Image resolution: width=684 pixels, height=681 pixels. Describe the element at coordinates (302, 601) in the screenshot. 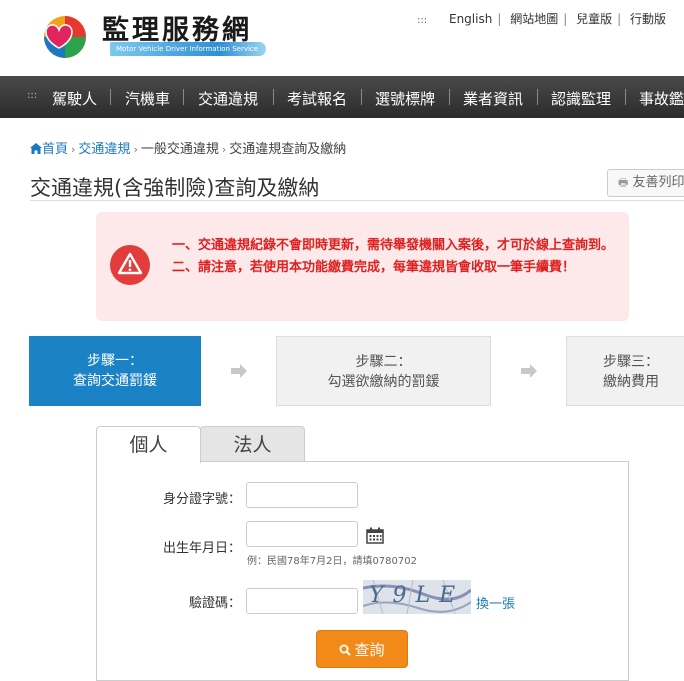

I see `captcha-input` at that location.